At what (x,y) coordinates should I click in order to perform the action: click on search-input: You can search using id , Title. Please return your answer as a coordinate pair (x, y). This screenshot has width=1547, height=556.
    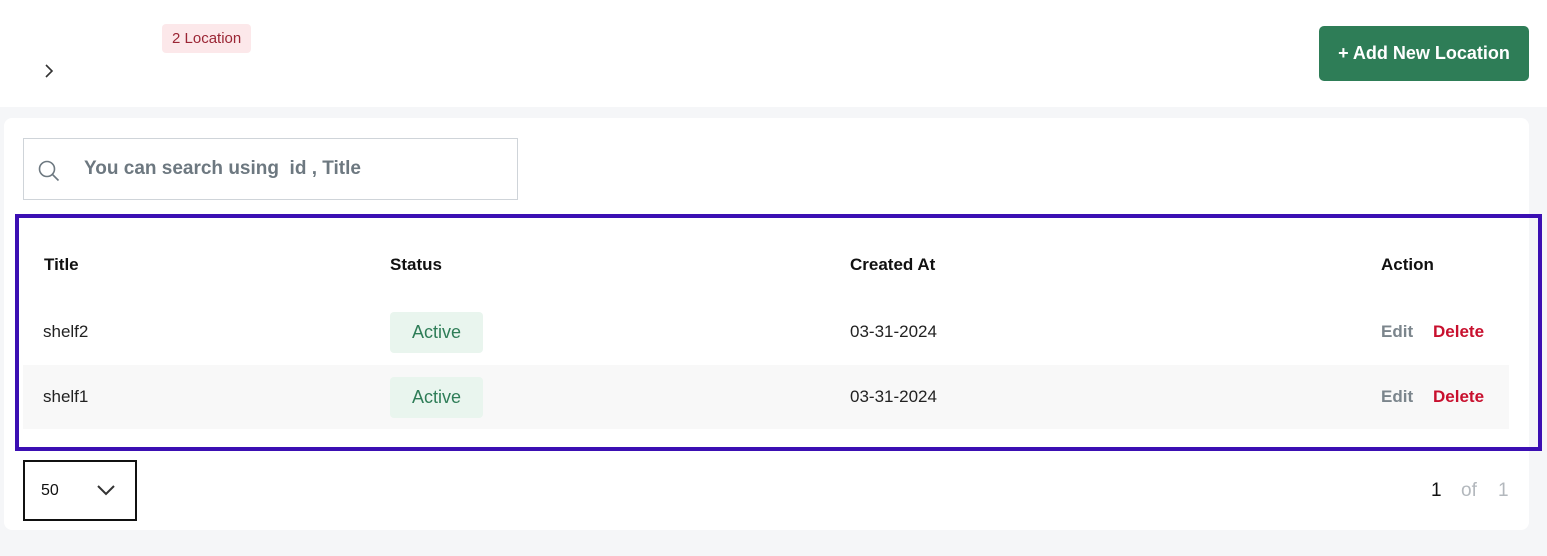
    Looking at the image, I should click on (222, 169).